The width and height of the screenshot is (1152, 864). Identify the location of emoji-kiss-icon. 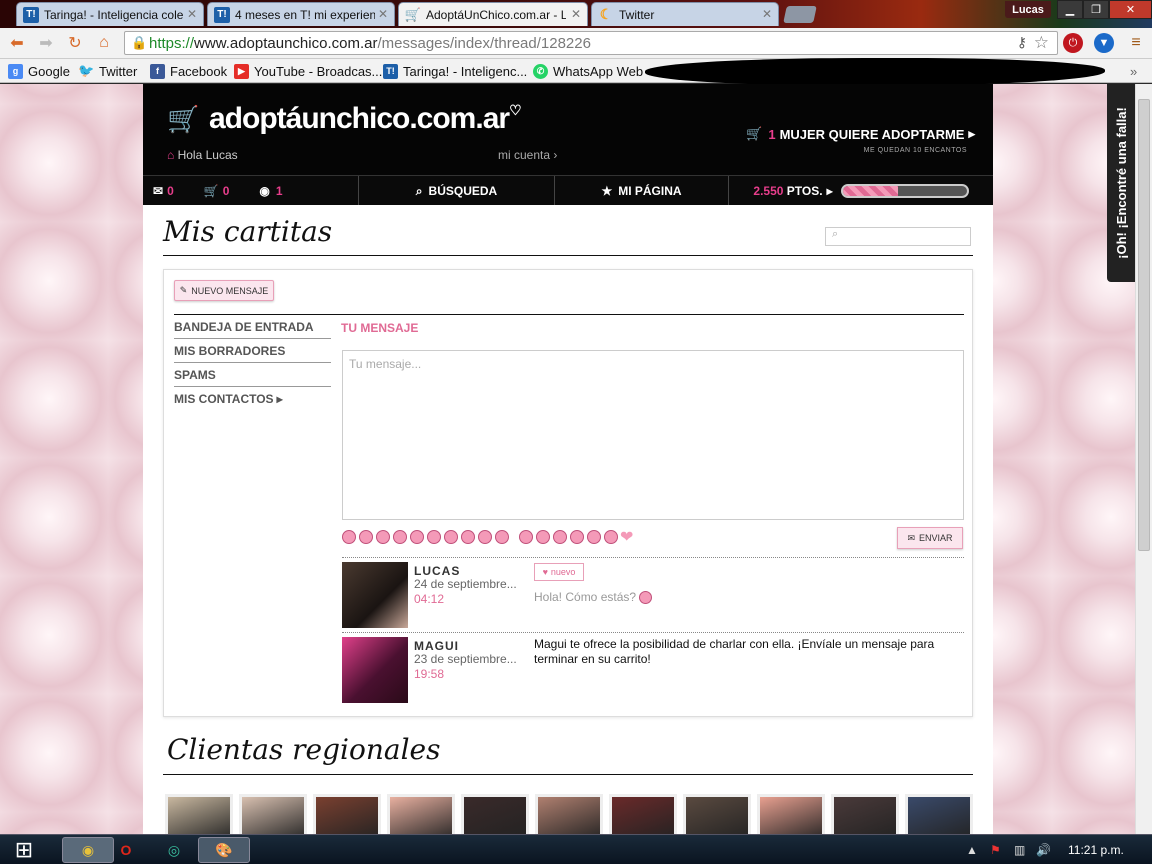
(526, 537).